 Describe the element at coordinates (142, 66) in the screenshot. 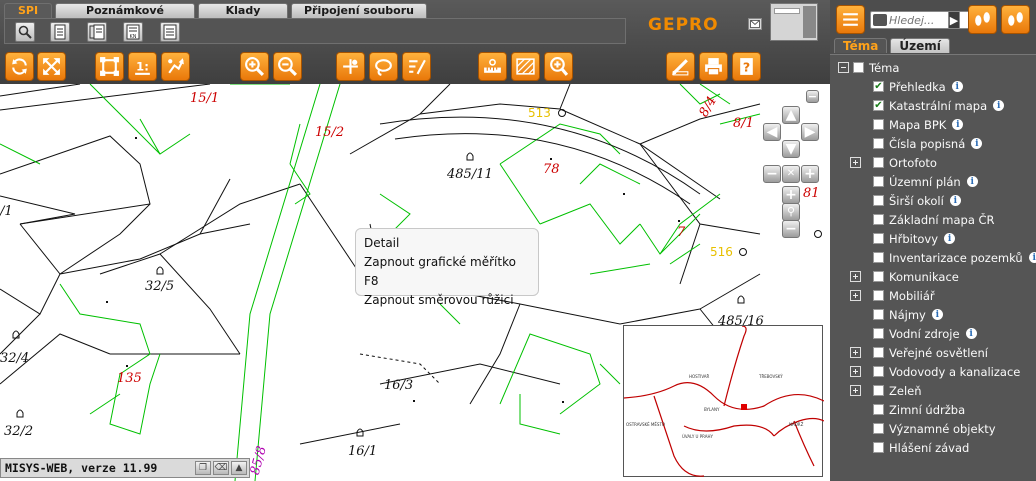

I see `scale-button: 1:` at that location.